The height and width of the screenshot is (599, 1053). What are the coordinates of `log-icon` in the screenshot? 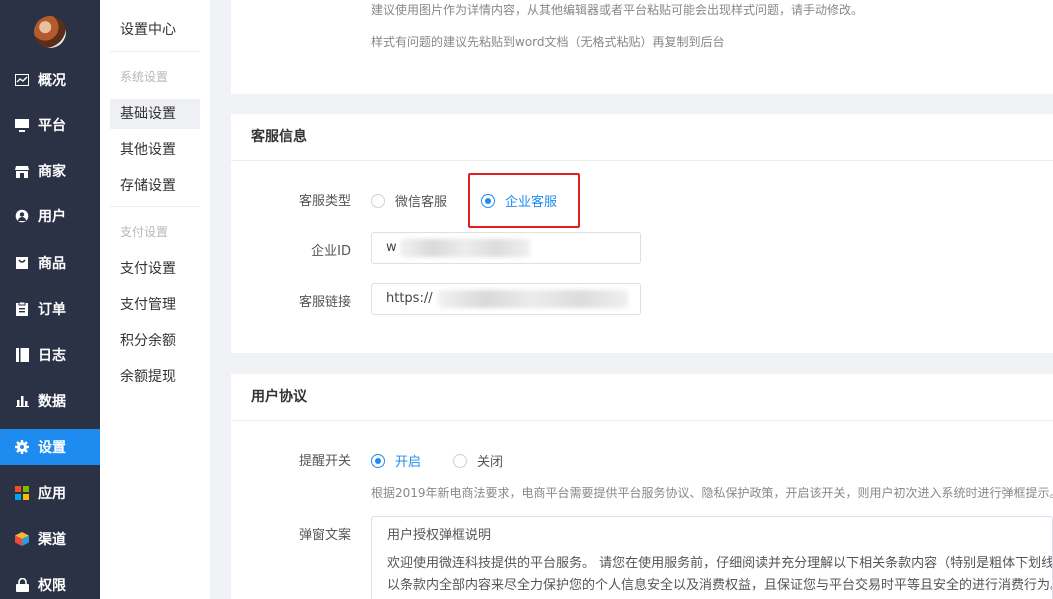 It's located at (22, 355).